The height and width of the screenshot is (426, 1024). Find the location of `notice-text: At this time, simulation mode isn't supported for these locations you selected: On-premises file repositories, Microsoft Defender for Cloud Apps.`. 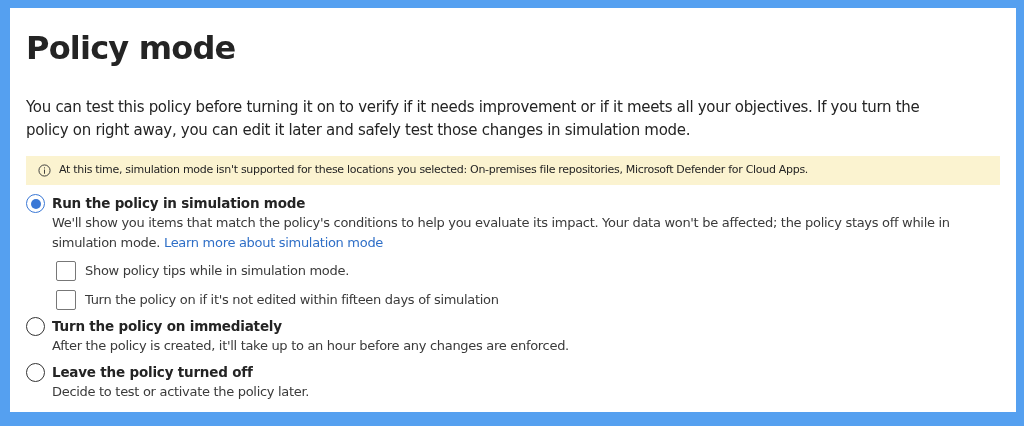

notice-text: At this time, simulation mode isn't supported for these locations you selected: On-premises file repositories, Microsoft Defender for Cloud Apps. is located at coordinates (433, 170).